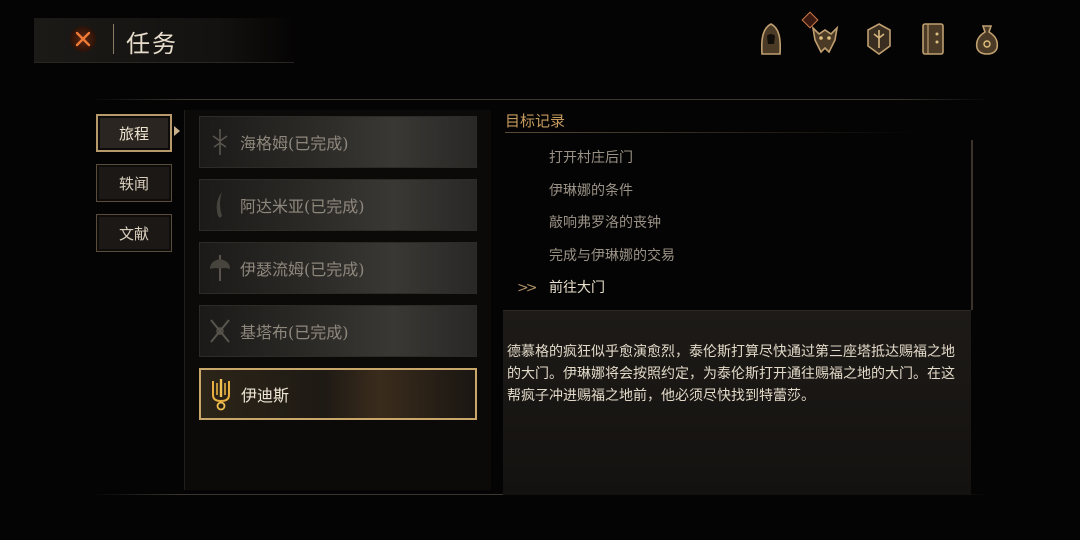  What do you see at coordinates (265, 395) in the screenshot?
I see `quest-label: 伊迪斯` at bounding box center [265, 395].